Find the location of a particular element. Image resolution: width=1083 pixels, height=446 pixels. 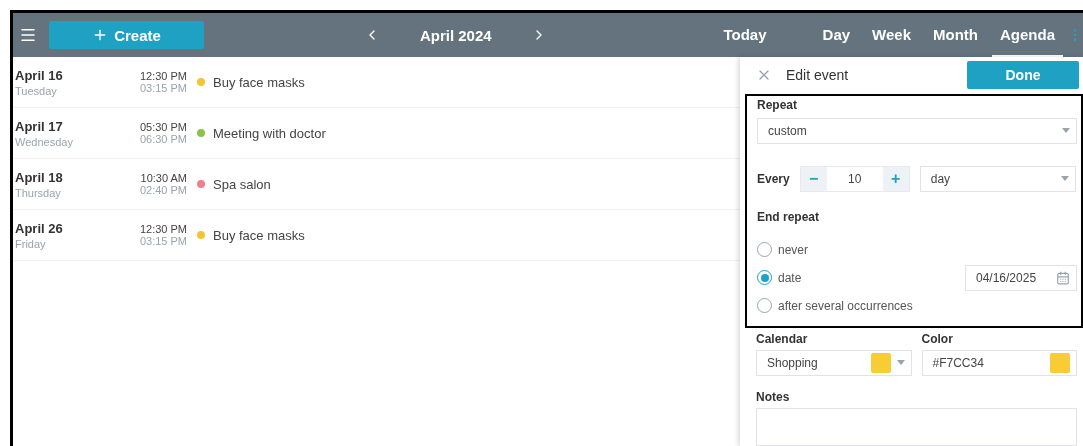

calendar-icon is located at coordinates (1063, 277).